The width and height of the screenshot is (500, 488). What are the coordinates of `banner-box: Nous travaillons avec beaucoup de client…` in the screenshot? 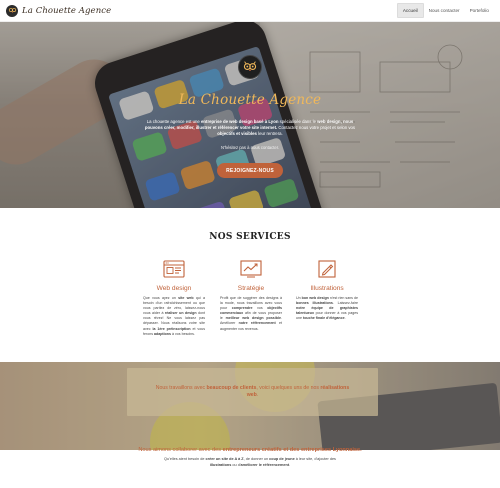 It's located at (252, 392).